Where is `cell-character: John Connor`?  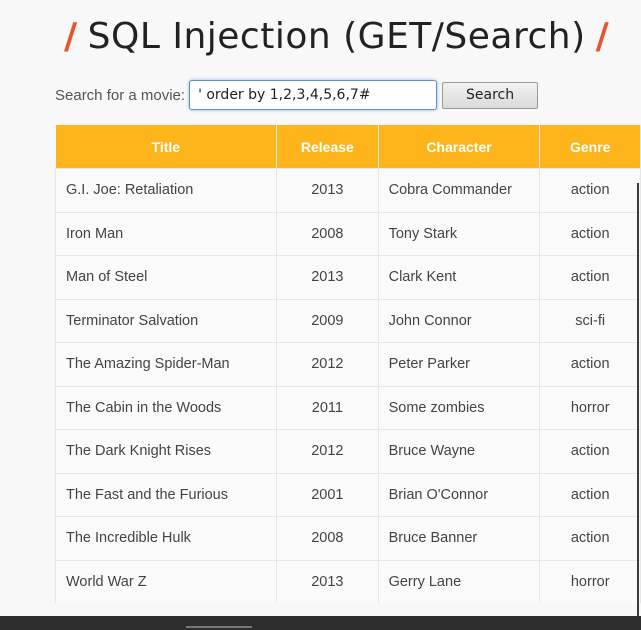 cell-character: John Connor is located at coordinates (459, 320).